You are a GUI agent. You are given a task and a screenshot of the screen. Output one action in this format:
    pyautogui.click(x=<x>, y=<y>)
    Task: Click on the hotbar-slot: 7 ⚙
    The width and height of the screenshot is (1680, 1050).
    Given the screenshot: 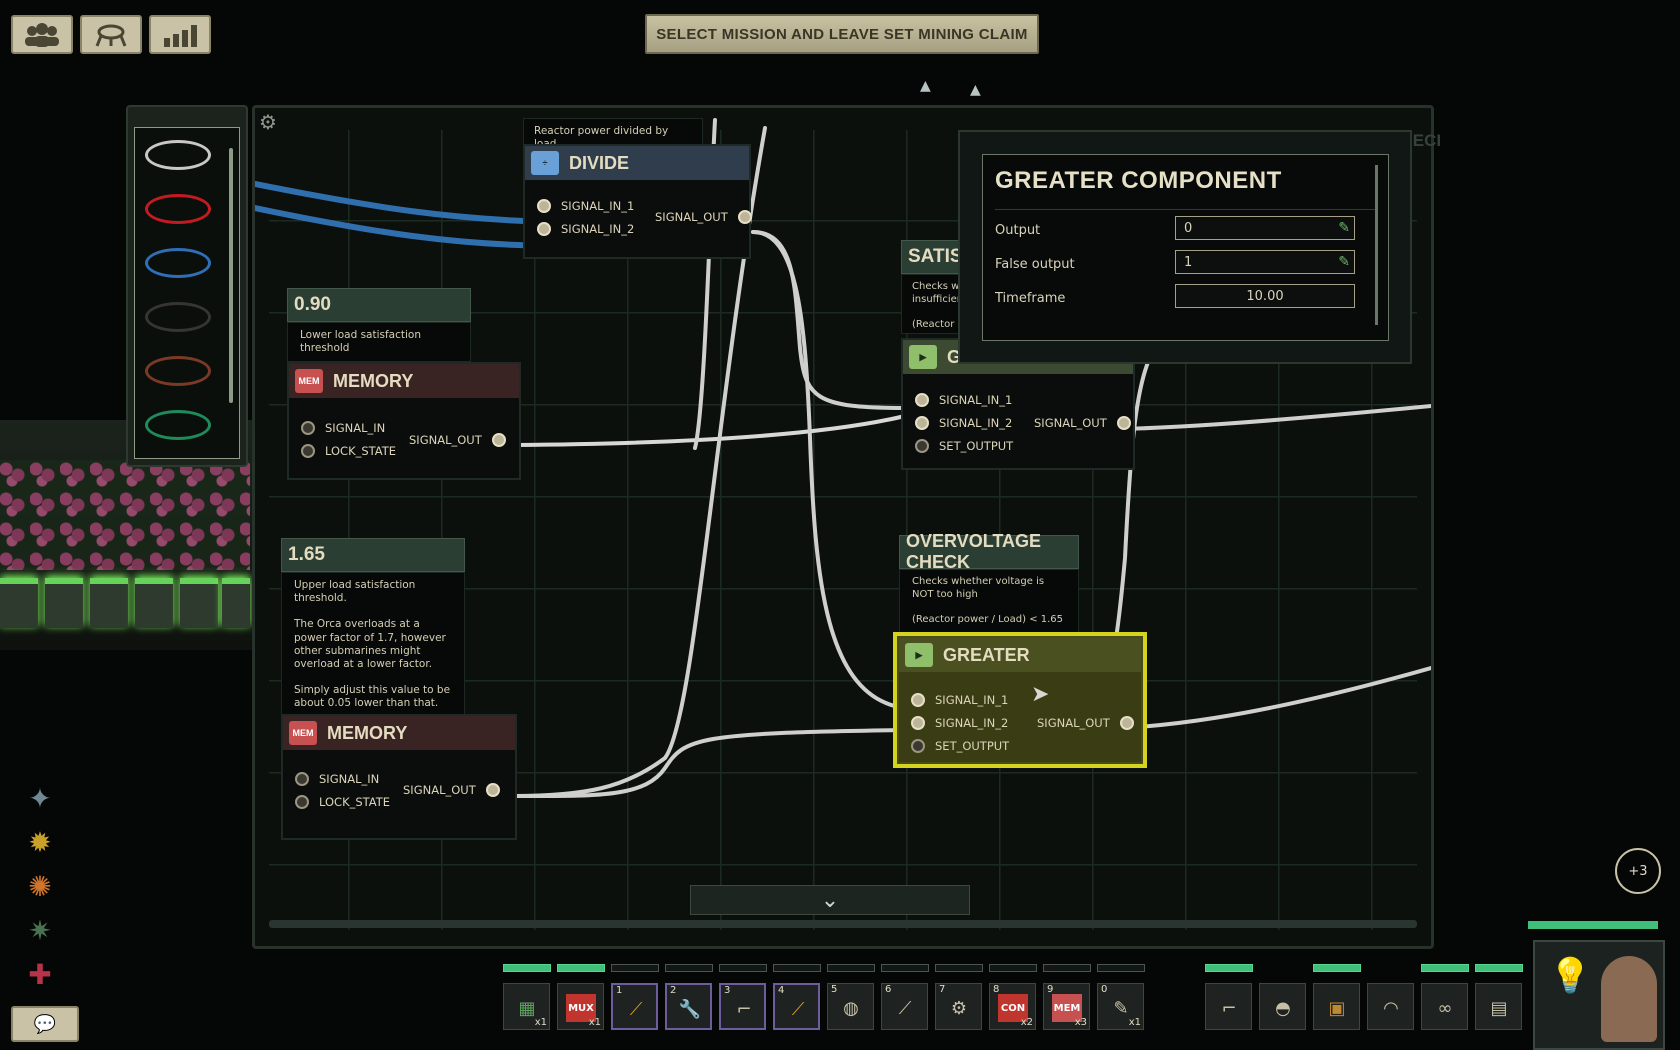 What is the action you would take?
    pyautogui.click(x=958, y=1006)
    